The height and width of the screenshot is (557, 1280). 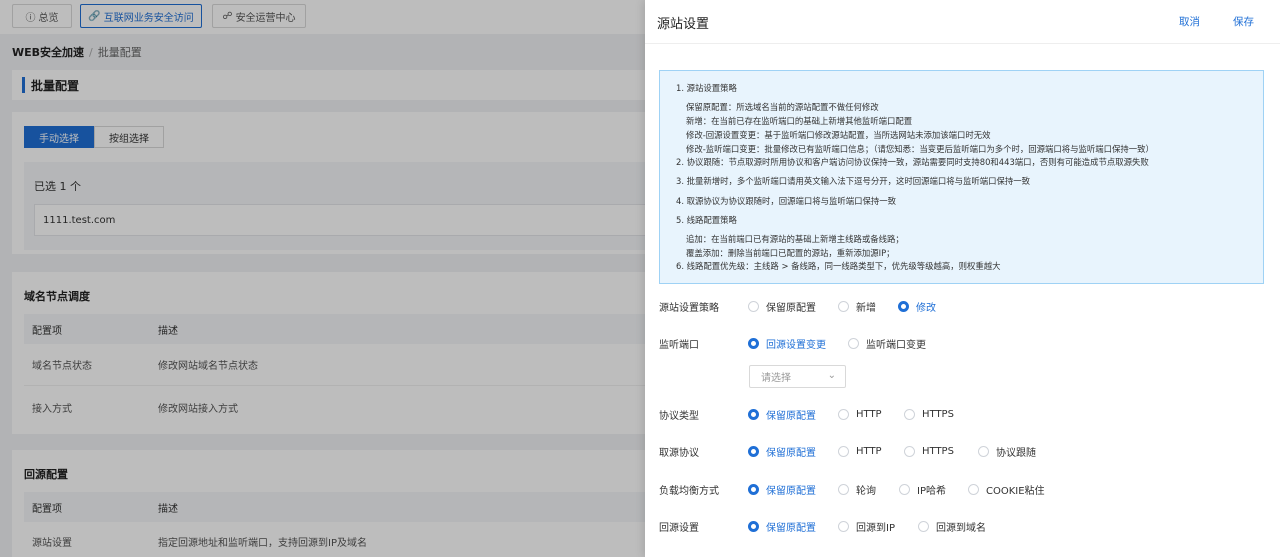 What do you see at coordinates (1007, 451) in the screenshot?
I see `fetch-follow-radio: 协议跟随` at bounding box center [1007, 451].